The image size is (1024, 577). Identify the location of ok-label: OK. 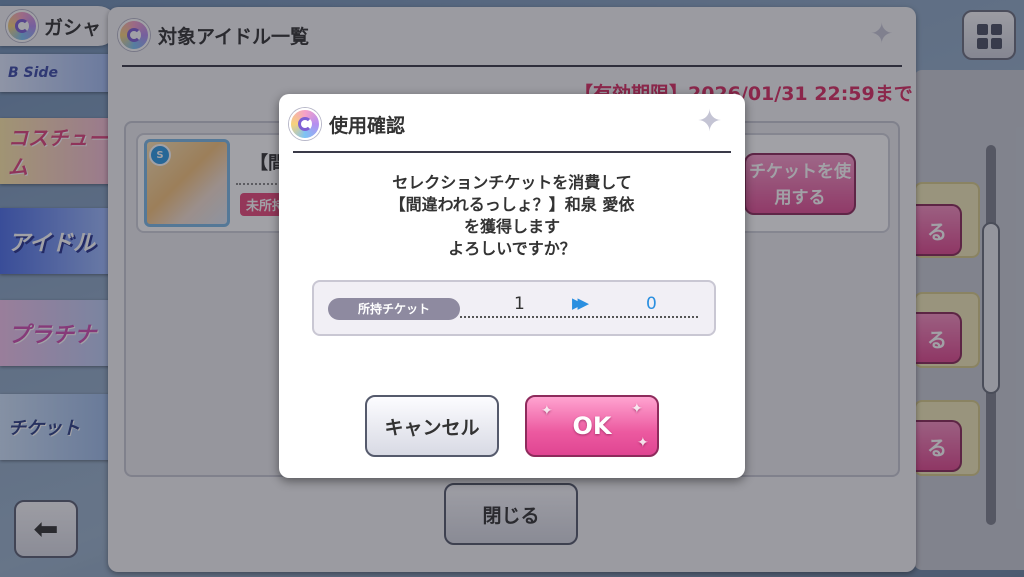
(592, 426).